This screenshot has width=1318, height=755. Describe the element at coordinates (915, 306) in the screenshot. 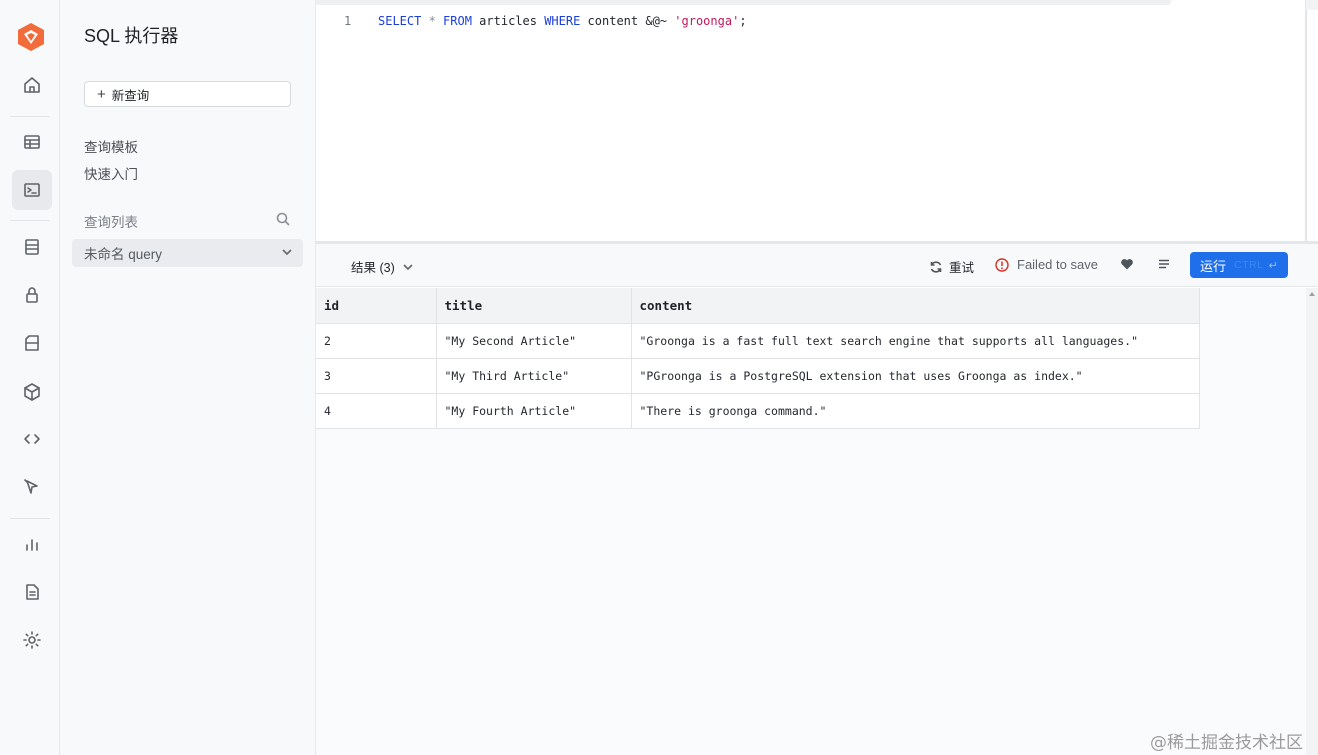

I see `column-header-content: content` at that location.